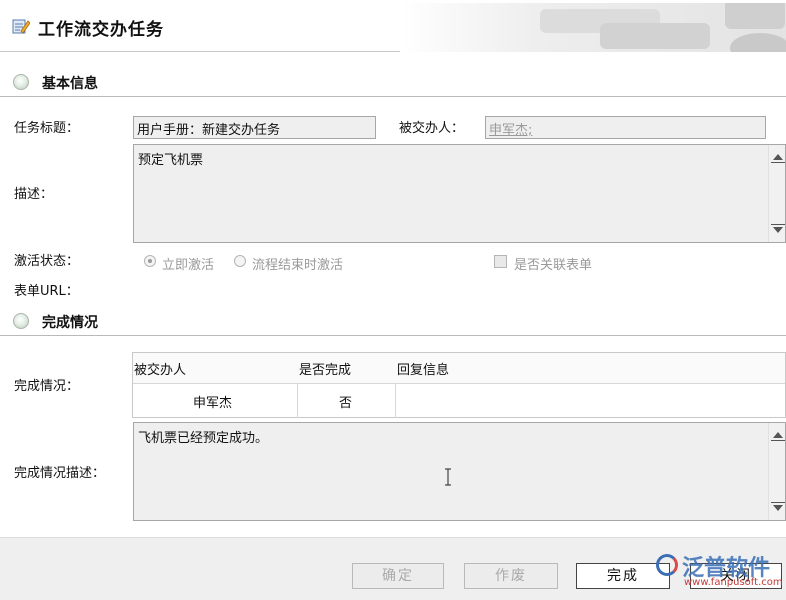  What do you see at coordinates (459, 193) in the screenshot?
I see `description-textarea: 预定飞机票` at bounding box center [459, 193].